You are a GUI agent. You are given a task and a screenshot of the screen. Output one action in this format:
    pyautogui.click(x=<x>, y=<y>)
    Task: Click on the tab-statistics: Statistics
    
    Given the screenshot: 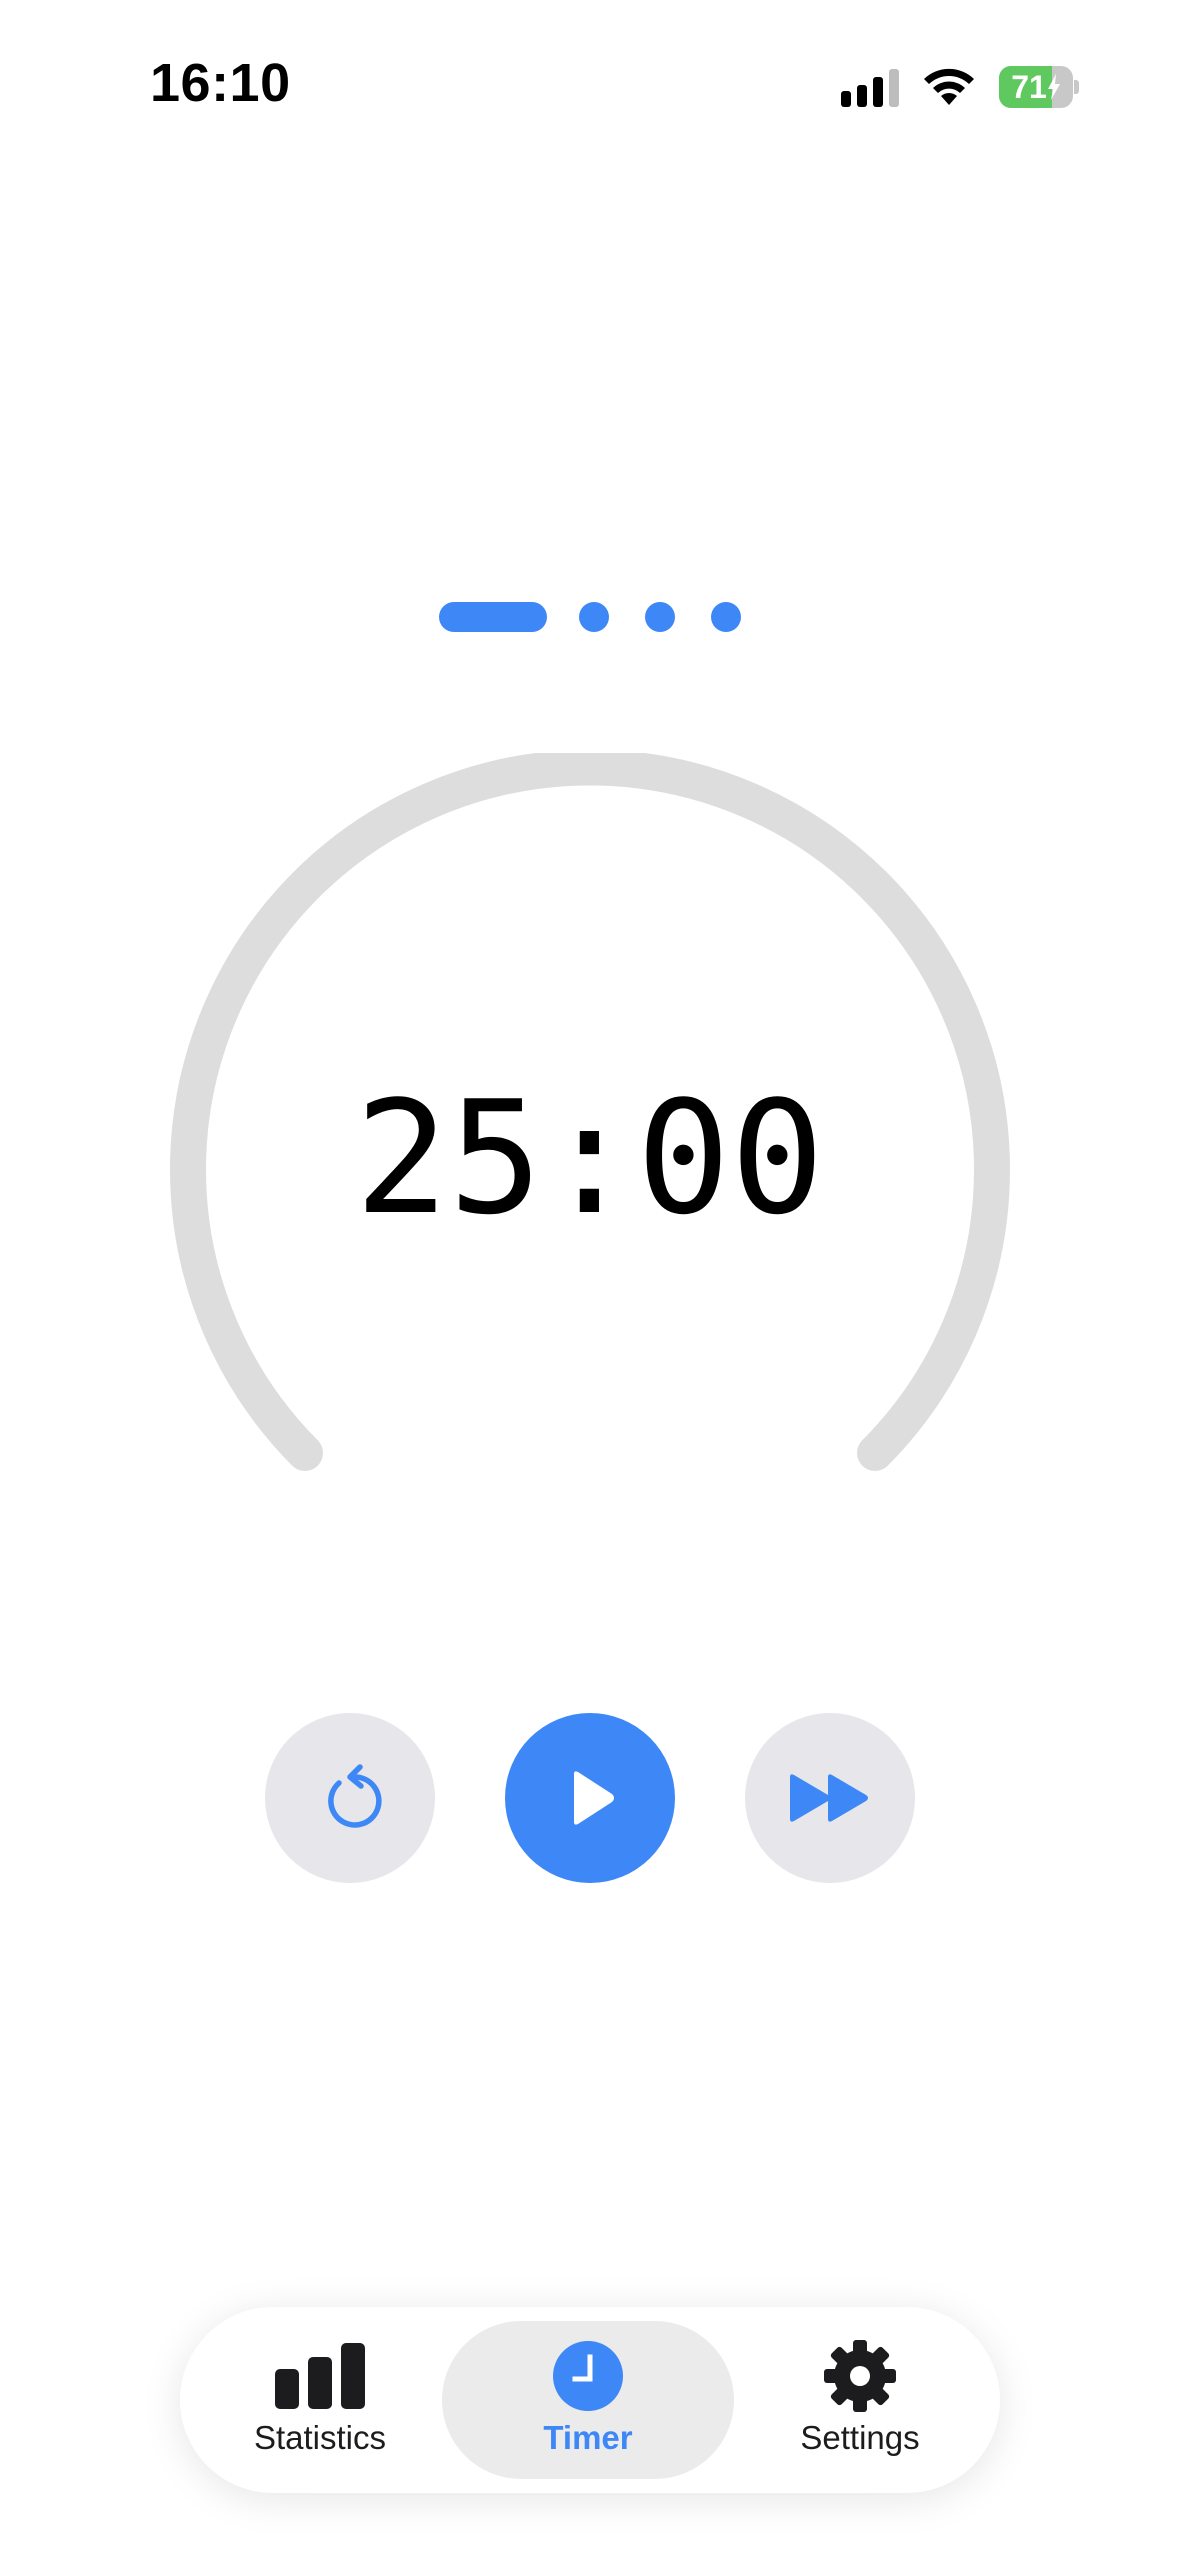 What is the action you would take?
    pyautogui.click(x=320, y=2400)
    